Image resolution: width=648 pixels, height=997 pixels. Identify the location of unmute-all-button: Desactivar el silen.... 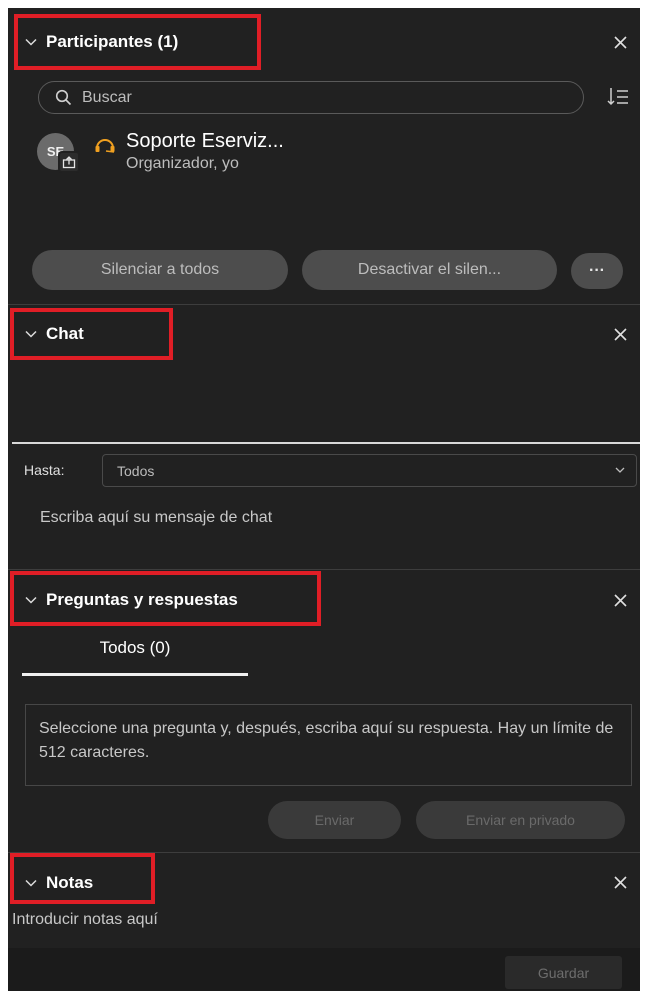
(429, 270).